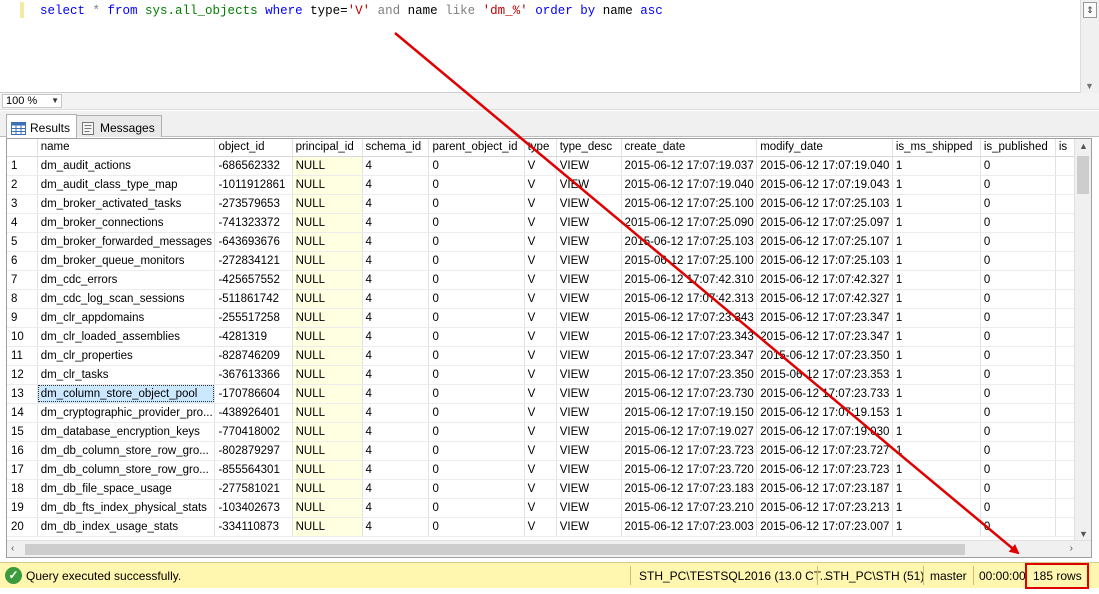 Image resolution: width=1099 pixels, height=594 pixels. What do you see at coordinates (824, 489) in the screenshot?
I see `table-cell: 2015-06-12 17:07:23.187` at bounding box center [824, 489].